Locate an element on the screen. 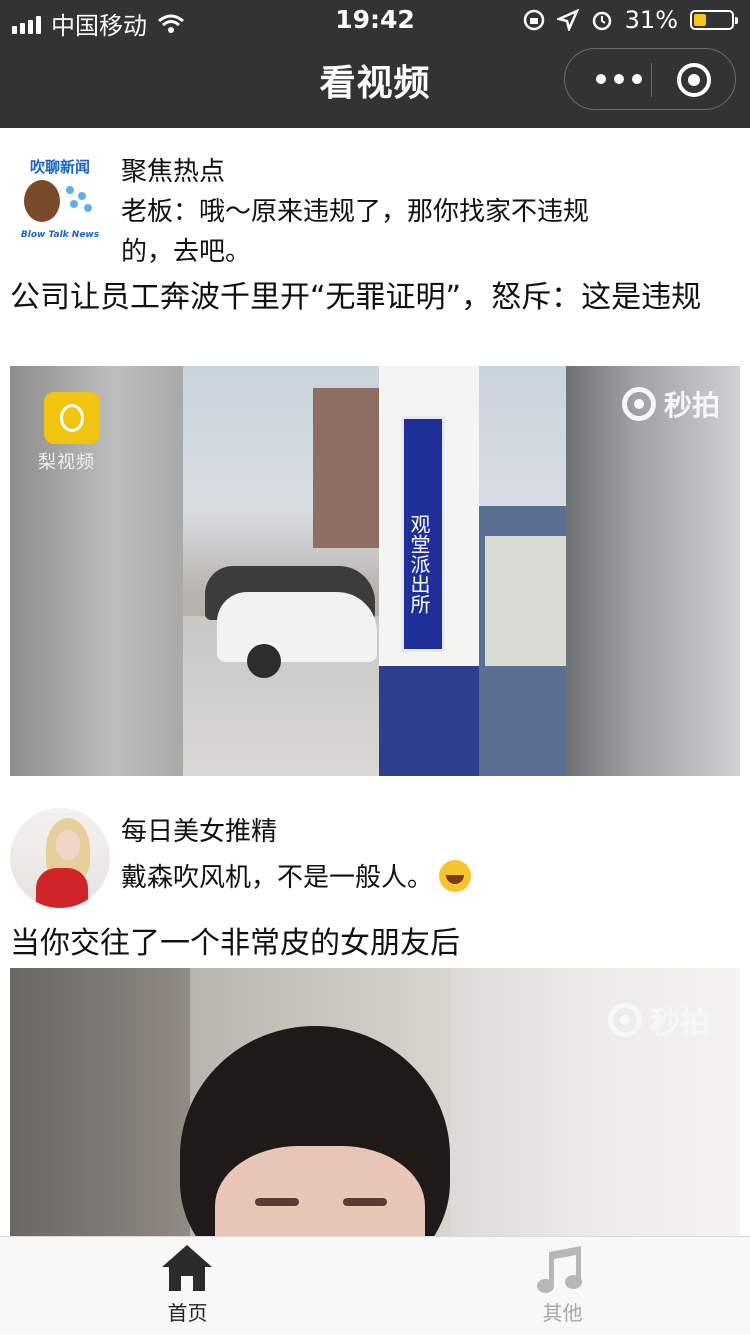  watermark-miaopai: 秒拍 is located at coordinates (659, 1020).